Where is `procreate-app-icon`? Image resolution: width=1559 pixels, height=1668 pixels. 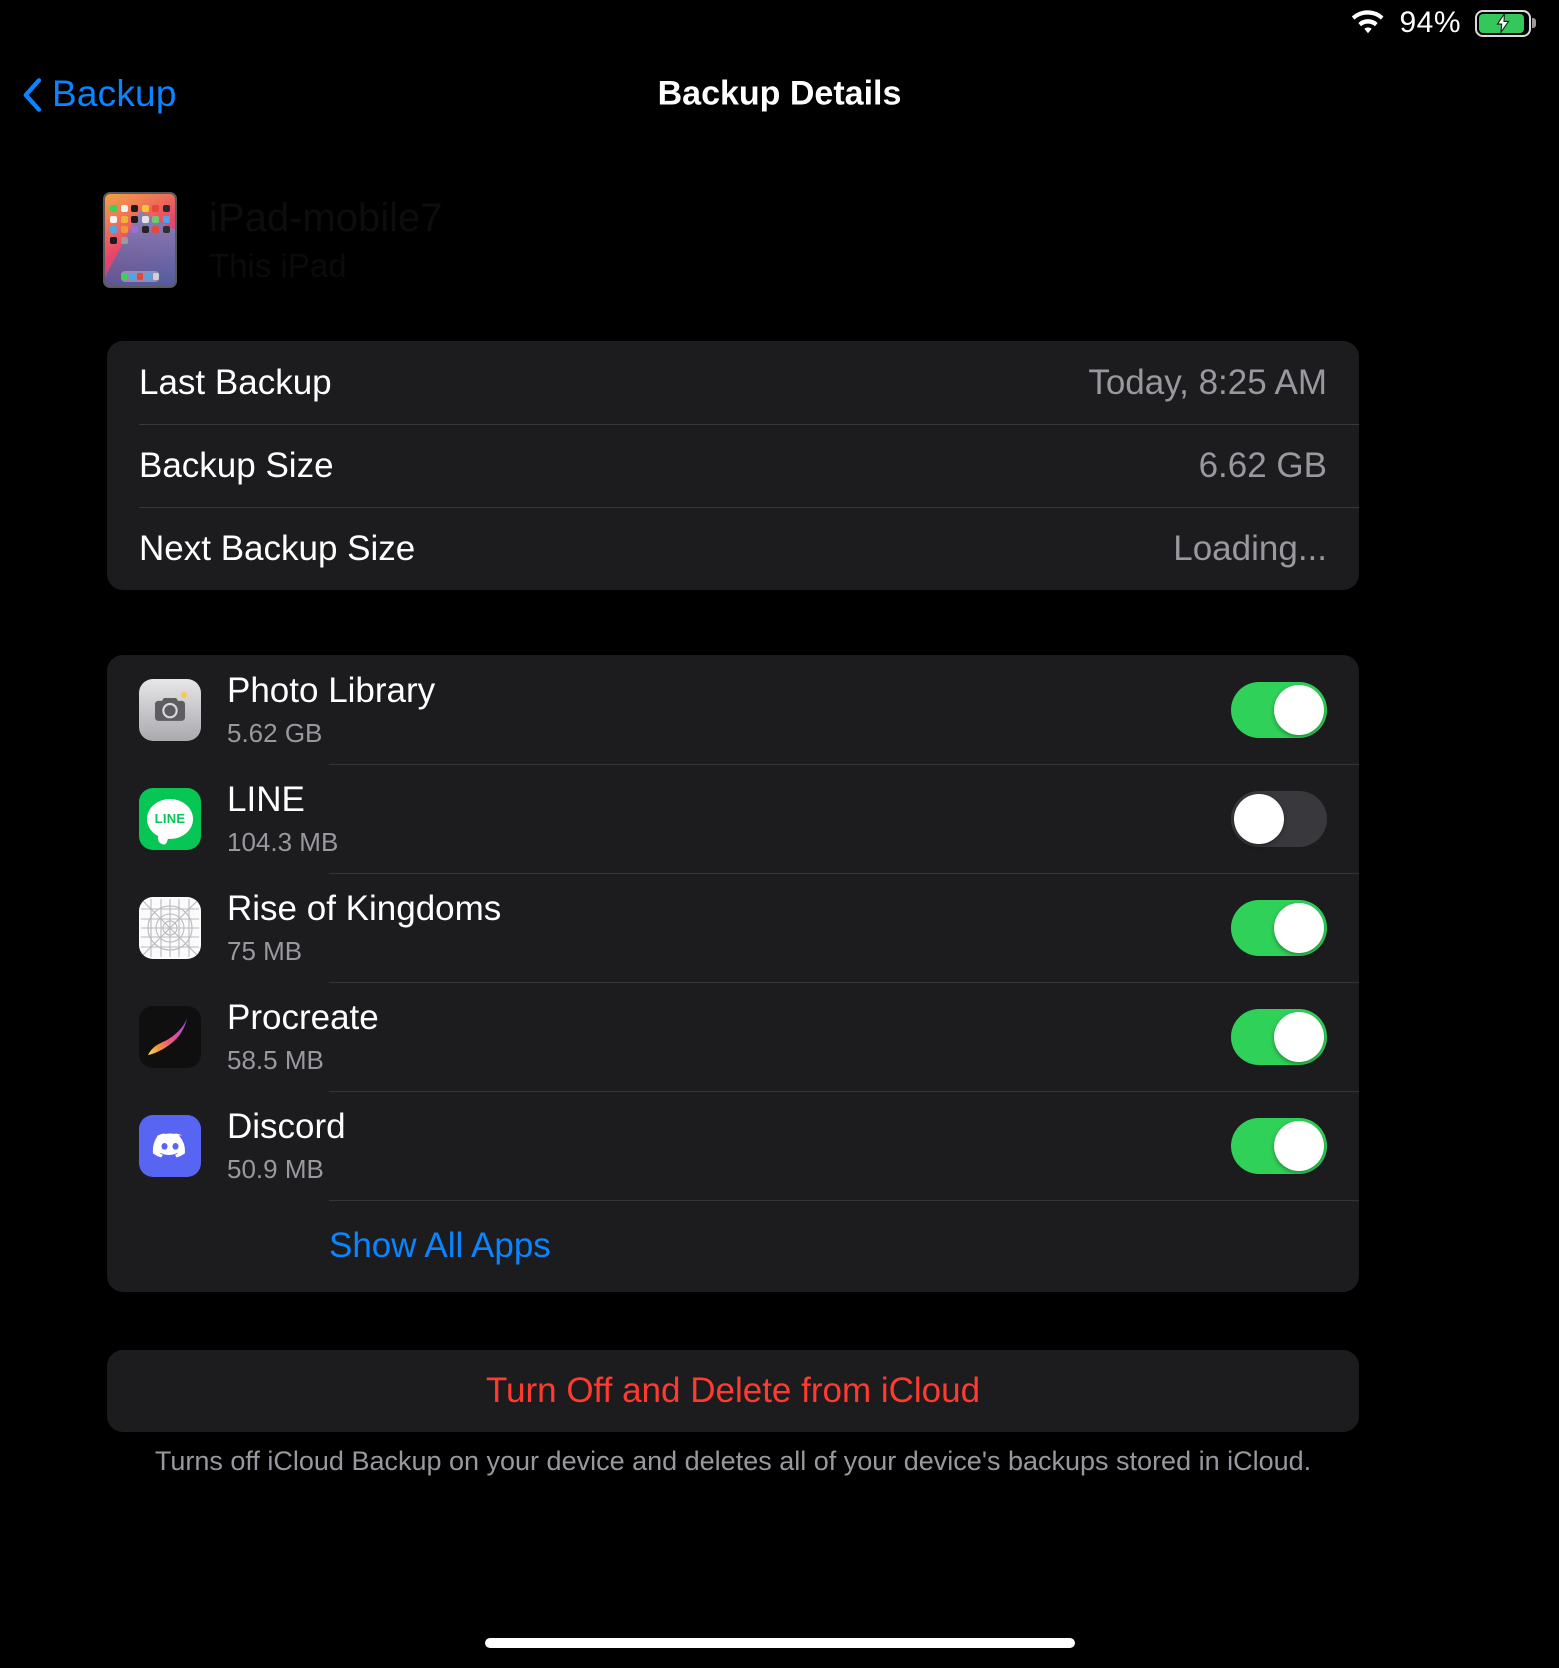
procreate-app-icon is located at coordinates (170, 1036).